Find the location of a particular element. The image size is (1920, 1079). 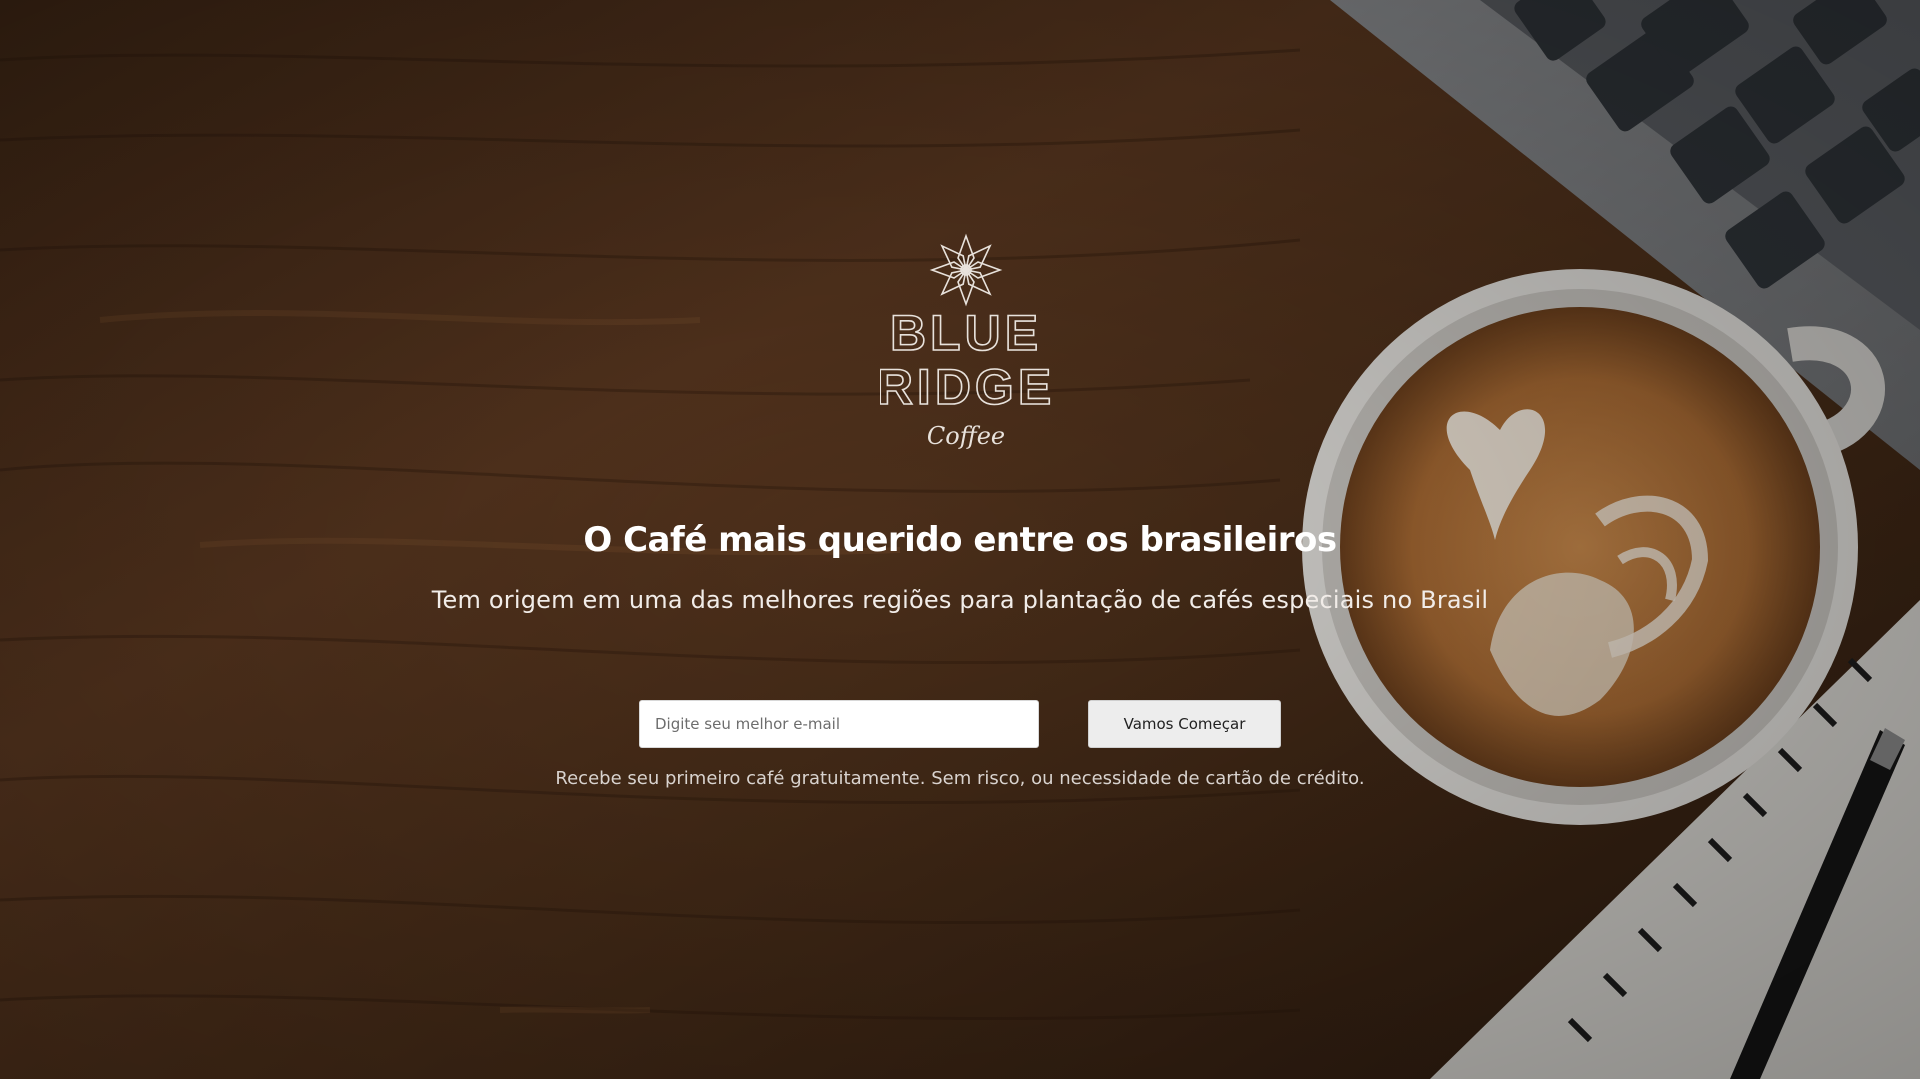

star-flower-icon is located at coordinates (966, 270).